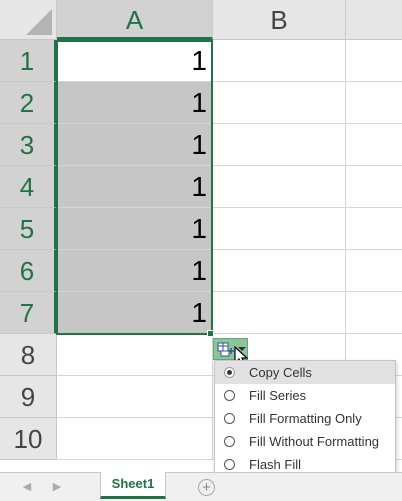 The width and height of the screenshot is (402, 501). Describe the element at coordinates (28, 229) in the screenshot. I see `row-header-5: 5` at that location.